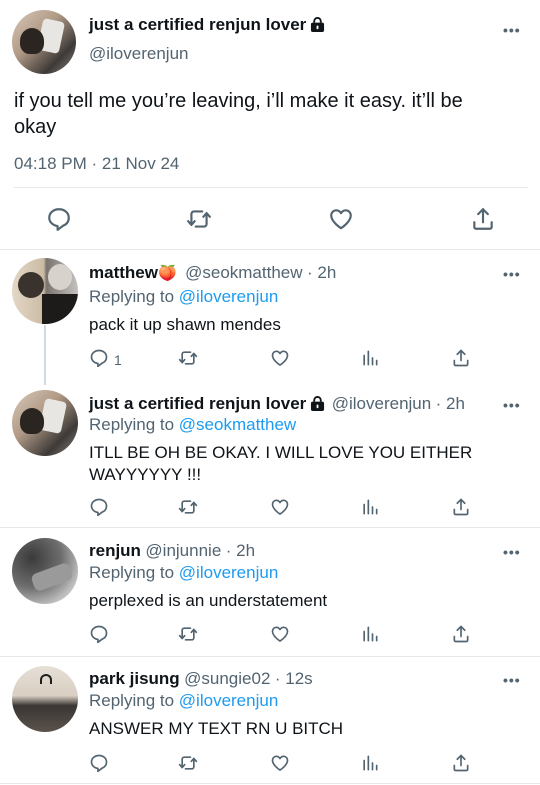 Image resolution: width=540 pixels, height=785 pixels. I want to click on peach-emoji: 🍑, so click(167, 273).